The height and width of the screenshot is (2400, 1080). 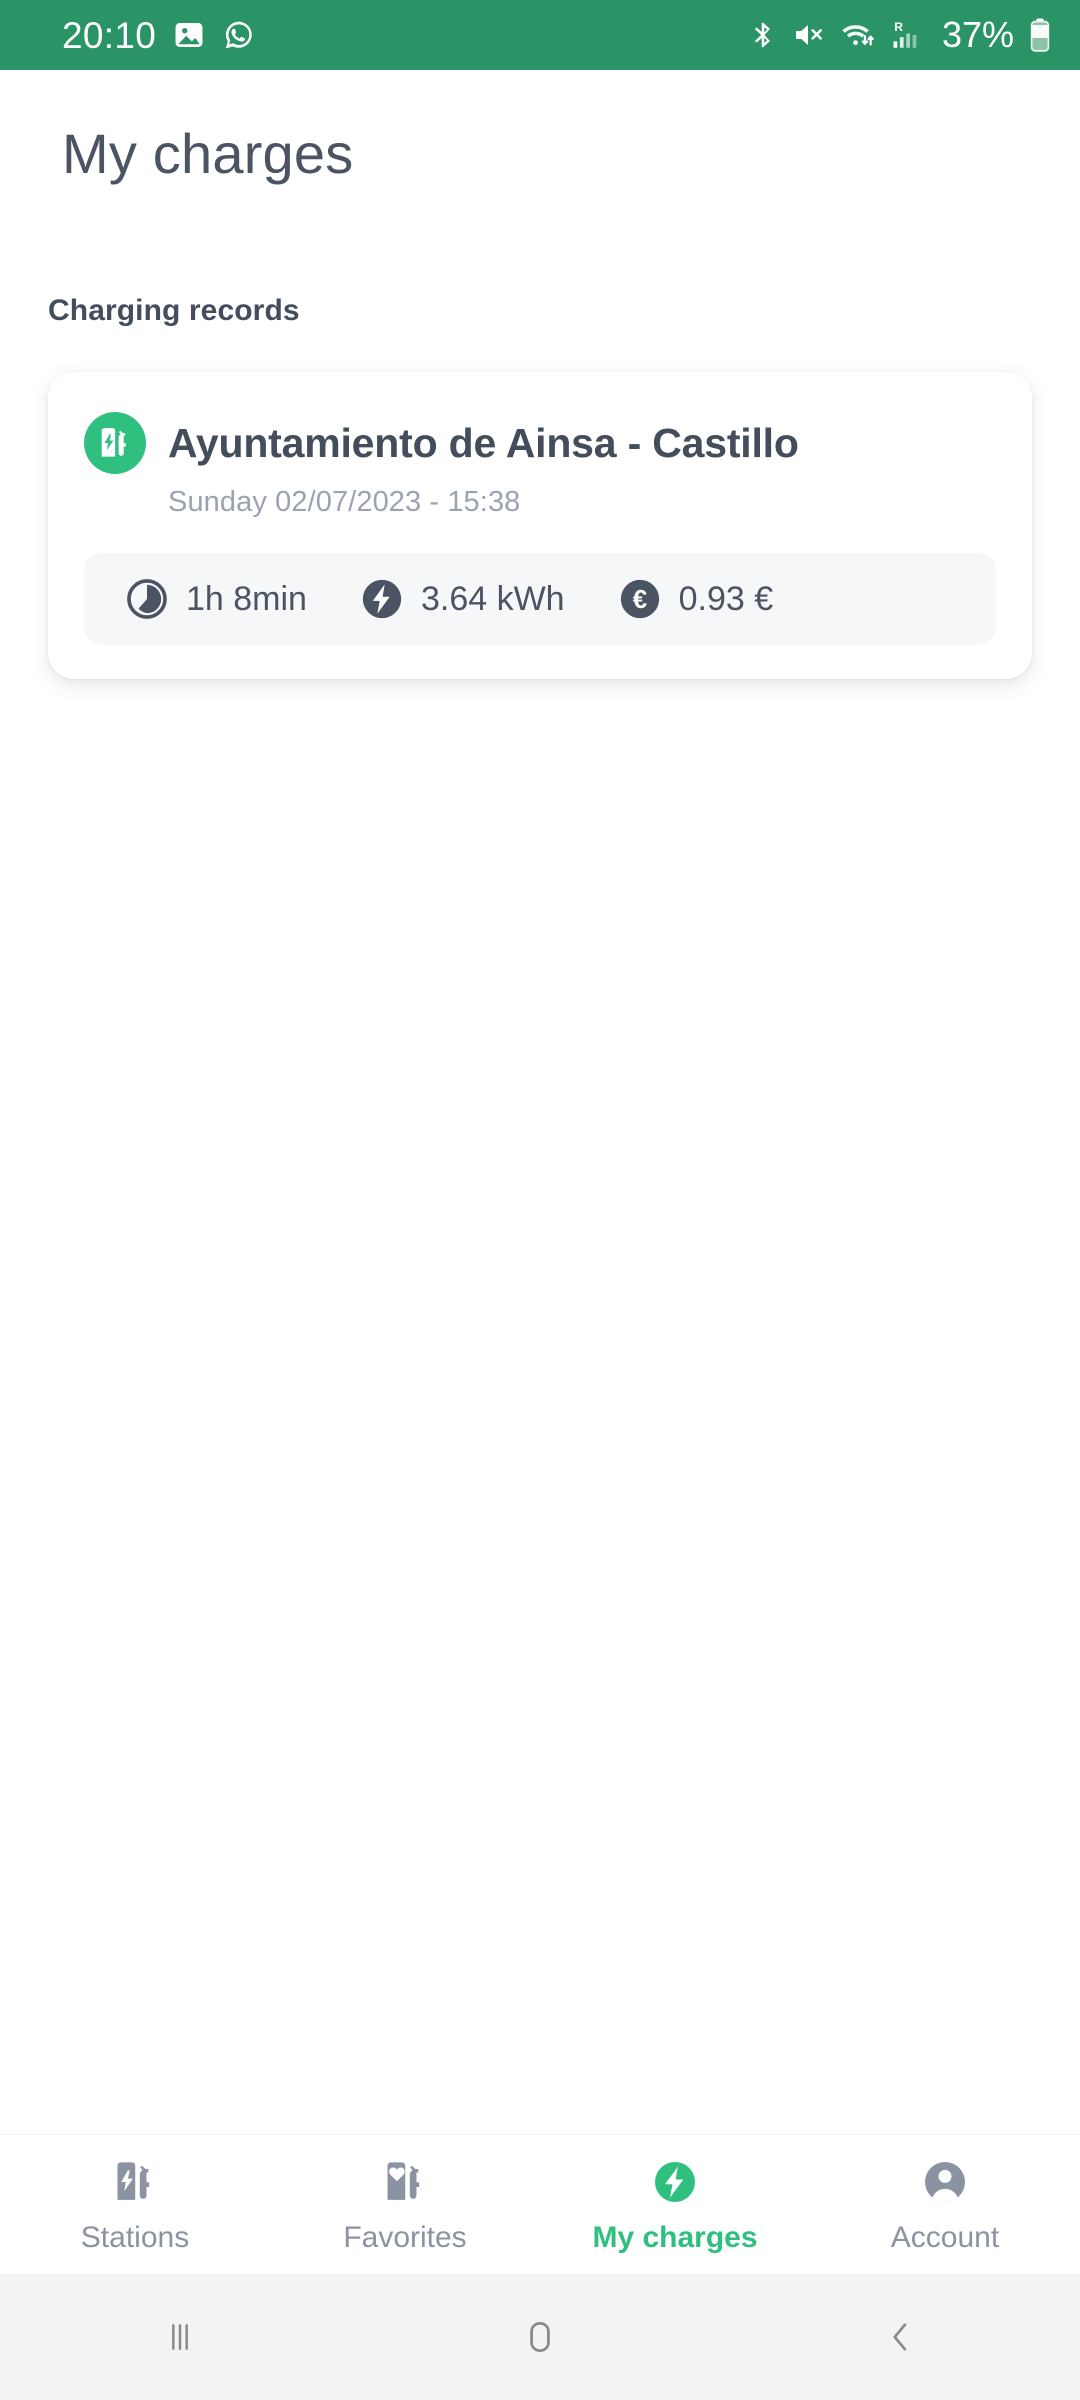 I want to click on stat-energy-value: 3.64 kWh, so click(x=492, y=598).